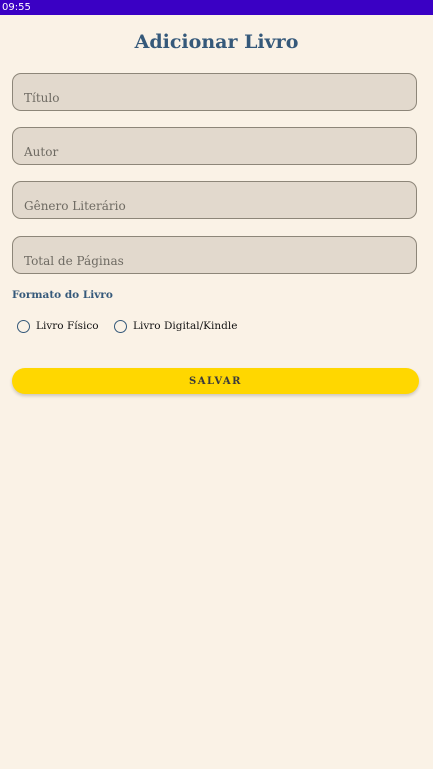  I want to click on format-option-physical: Livro Físico, so click(58, 326).